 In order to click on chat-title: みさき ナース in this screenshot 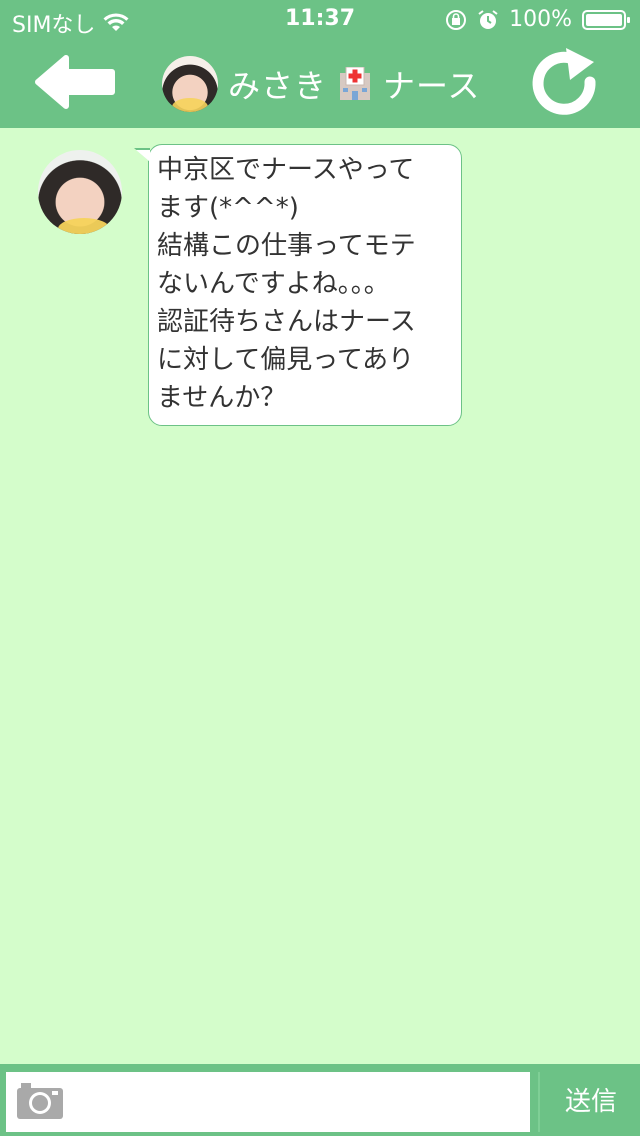, I will do `click(321, 84)`.